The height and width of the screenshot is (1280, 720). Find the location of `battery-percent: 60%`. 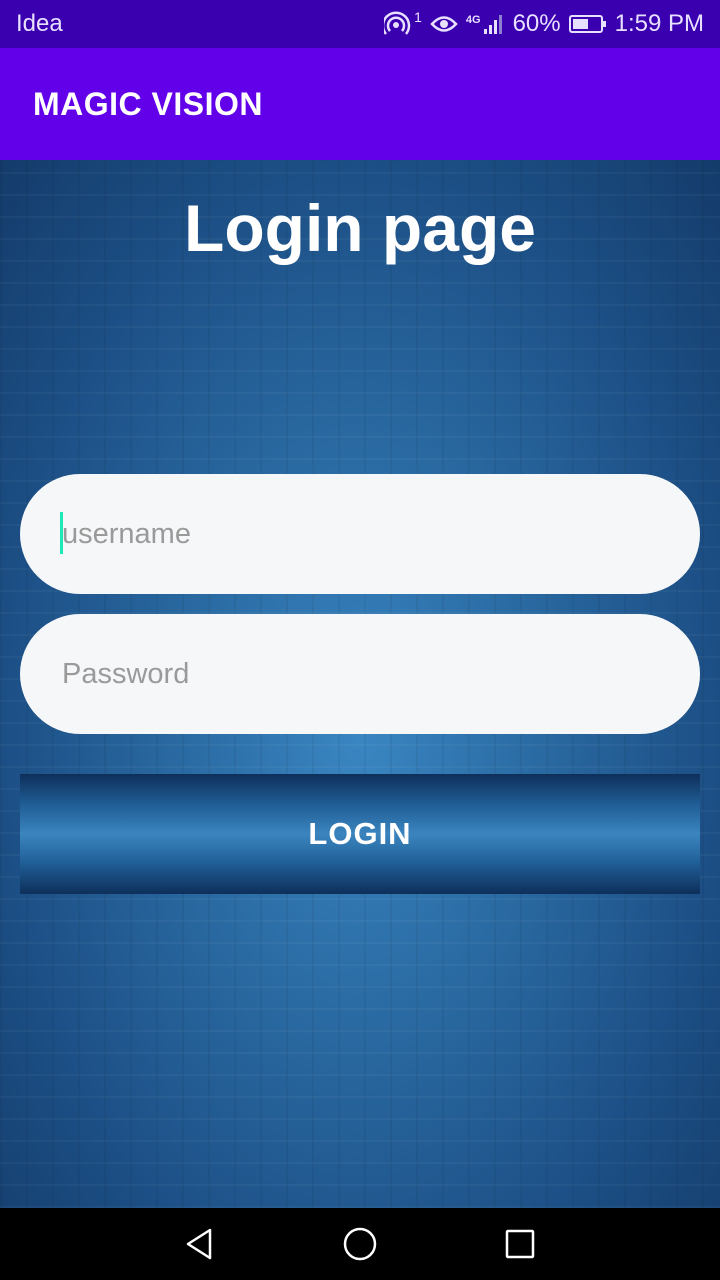

battery-percent: 60% is located at coordinates (536, 23).